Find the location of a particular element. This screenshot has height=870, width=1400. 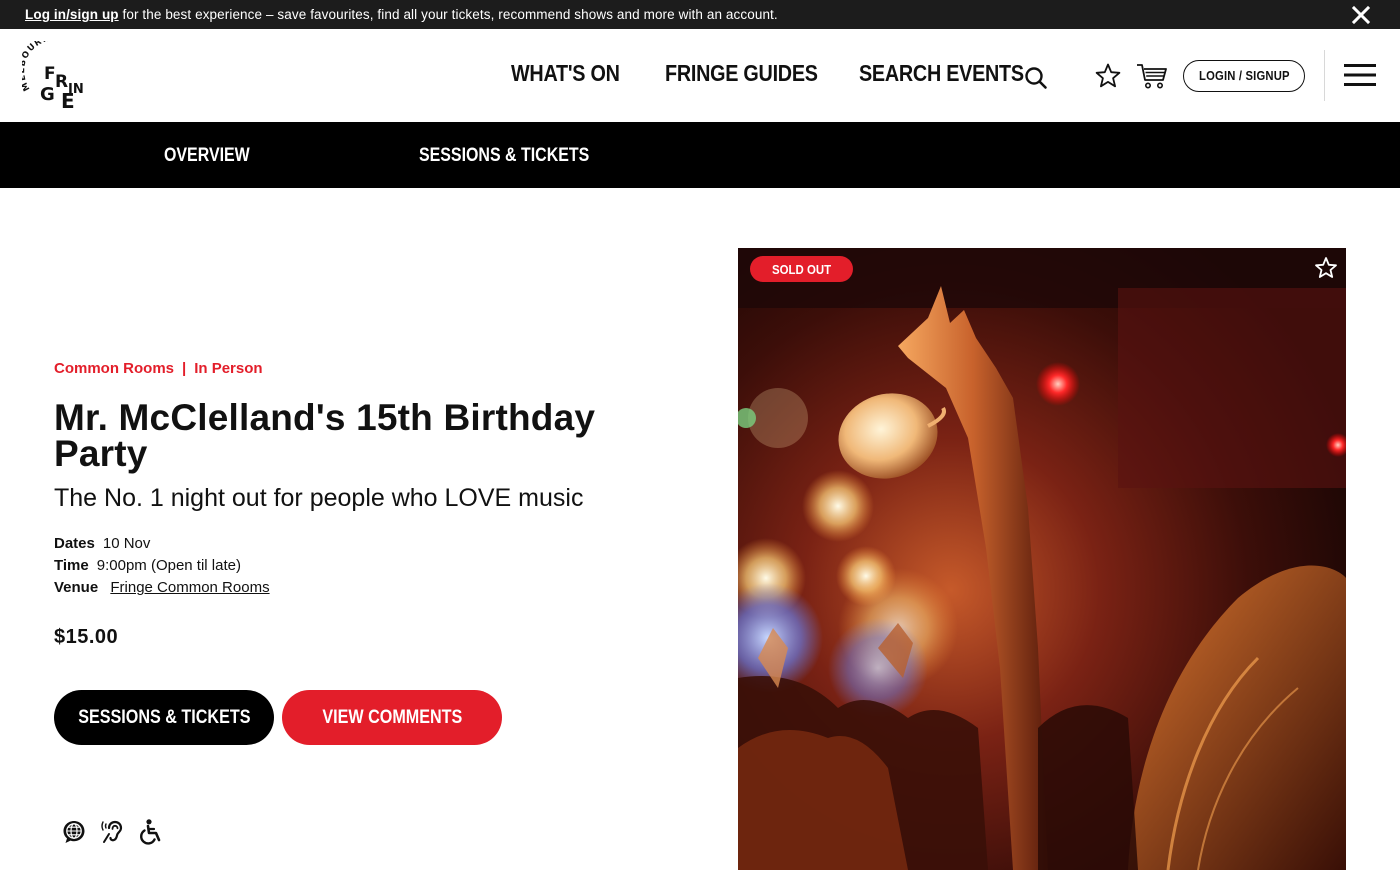

search-icon is located at coordinates (1036, 78).